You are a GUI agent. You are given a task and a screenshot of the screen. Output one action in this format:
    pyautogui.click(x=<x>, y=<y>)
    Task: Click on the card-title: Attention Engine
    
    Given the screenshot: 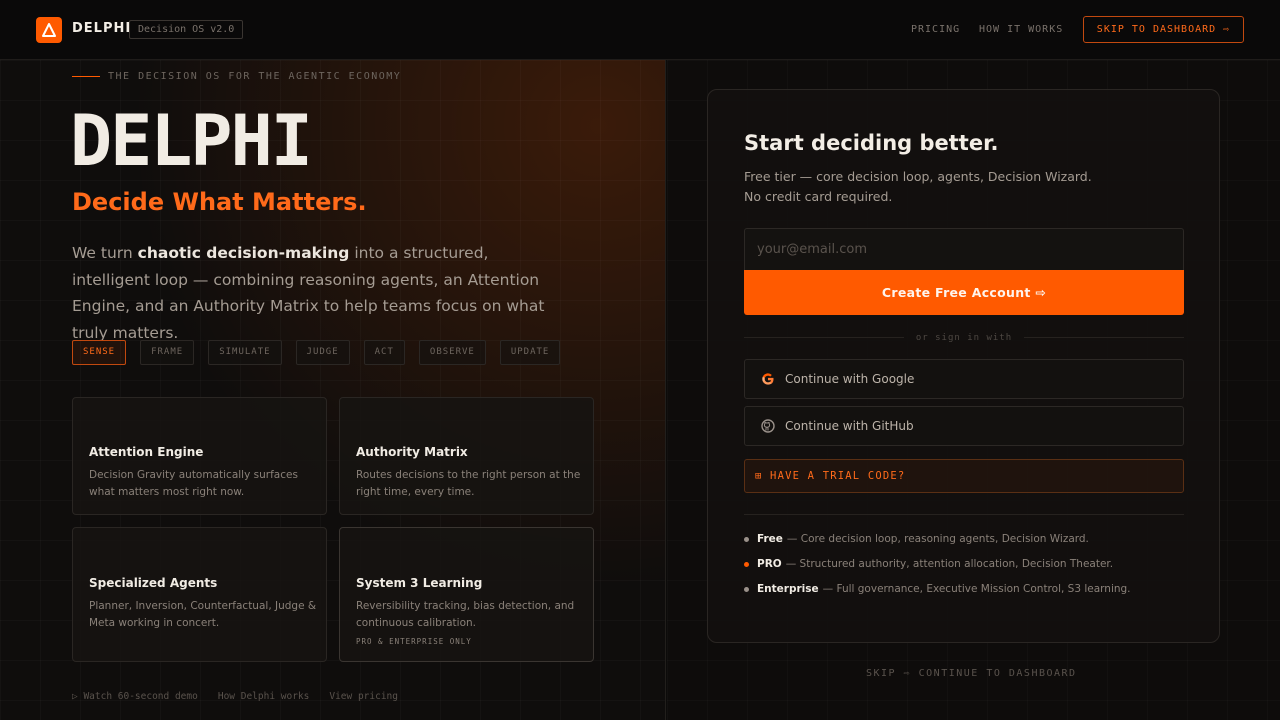 What is the action you would take?
    pyautogui.click(x=146, y=452)
    